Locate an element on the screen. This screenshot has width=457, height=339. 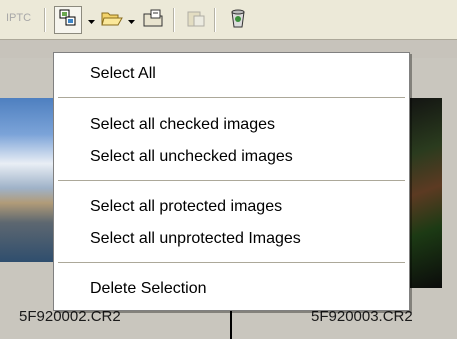
thumbnail-image is located at coordinates (28, 180).